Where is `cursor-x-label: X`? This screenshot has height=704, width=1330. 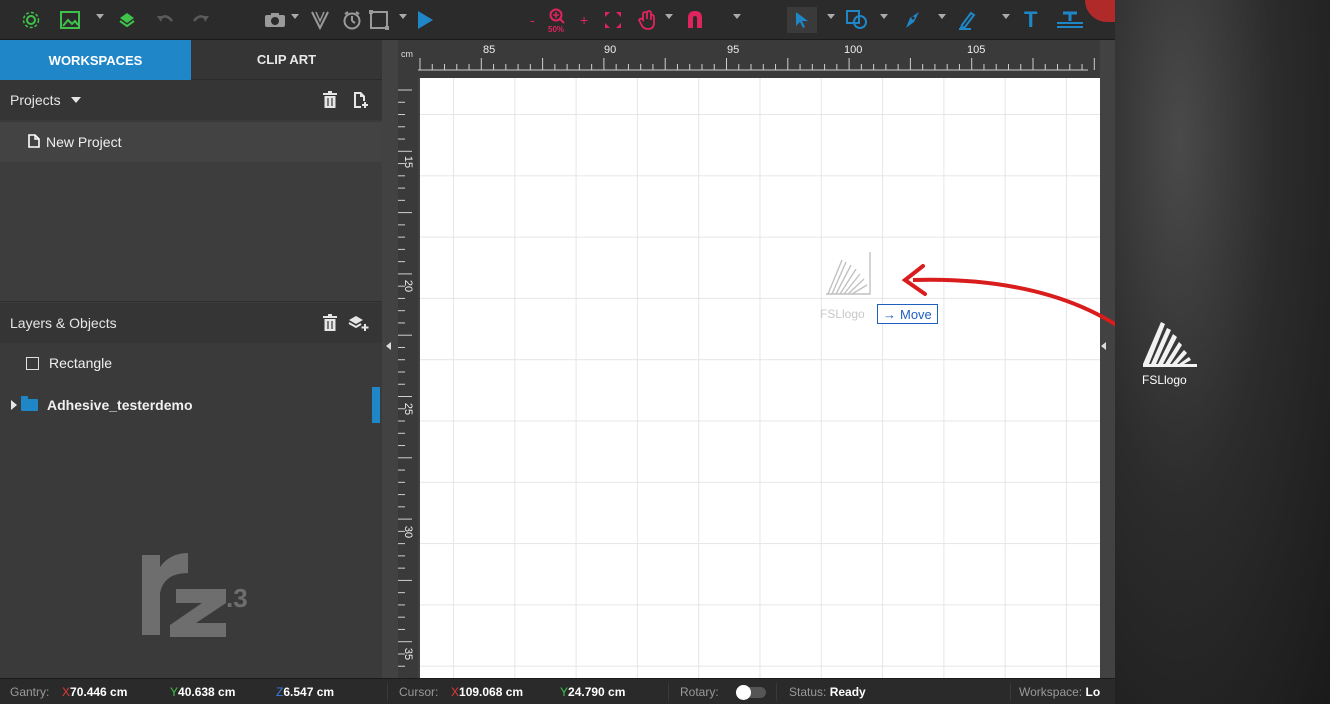
cursor-x-label: X is located at coordinates (455, 692).